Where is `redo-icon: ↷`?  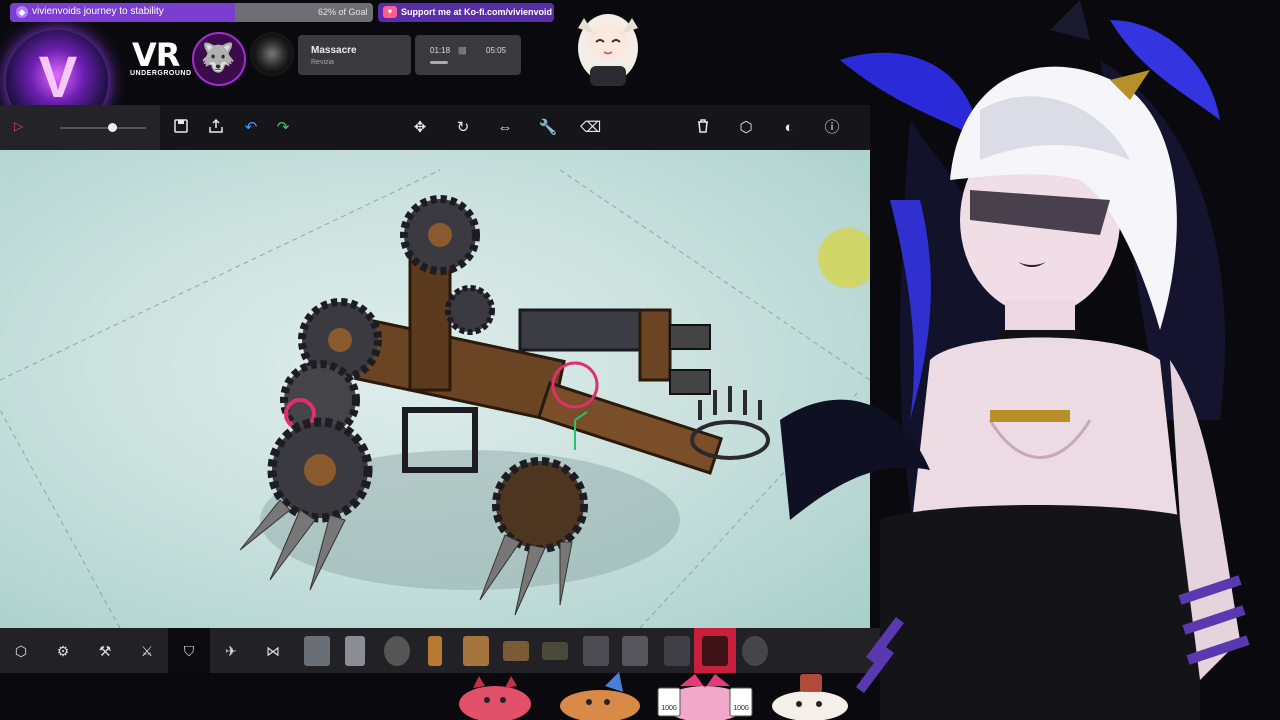 redo-icon: ↷ is located at coordinates (283, 128).